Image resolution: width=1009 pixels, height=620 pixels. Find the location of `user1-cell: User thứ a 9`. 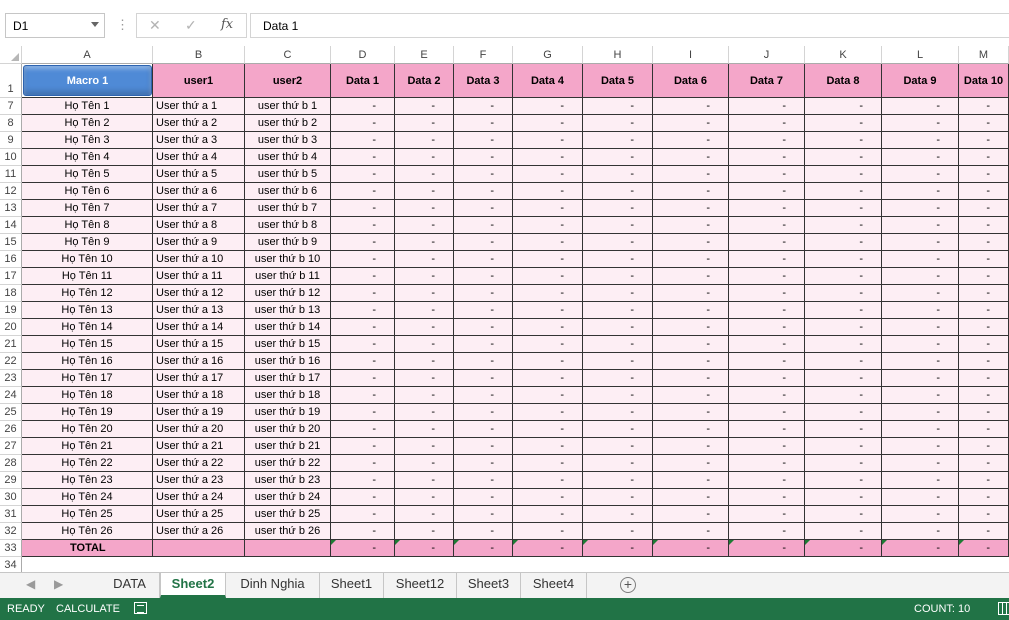

user1-cell: User thứ a 9 is located at coordinates (199, 242).